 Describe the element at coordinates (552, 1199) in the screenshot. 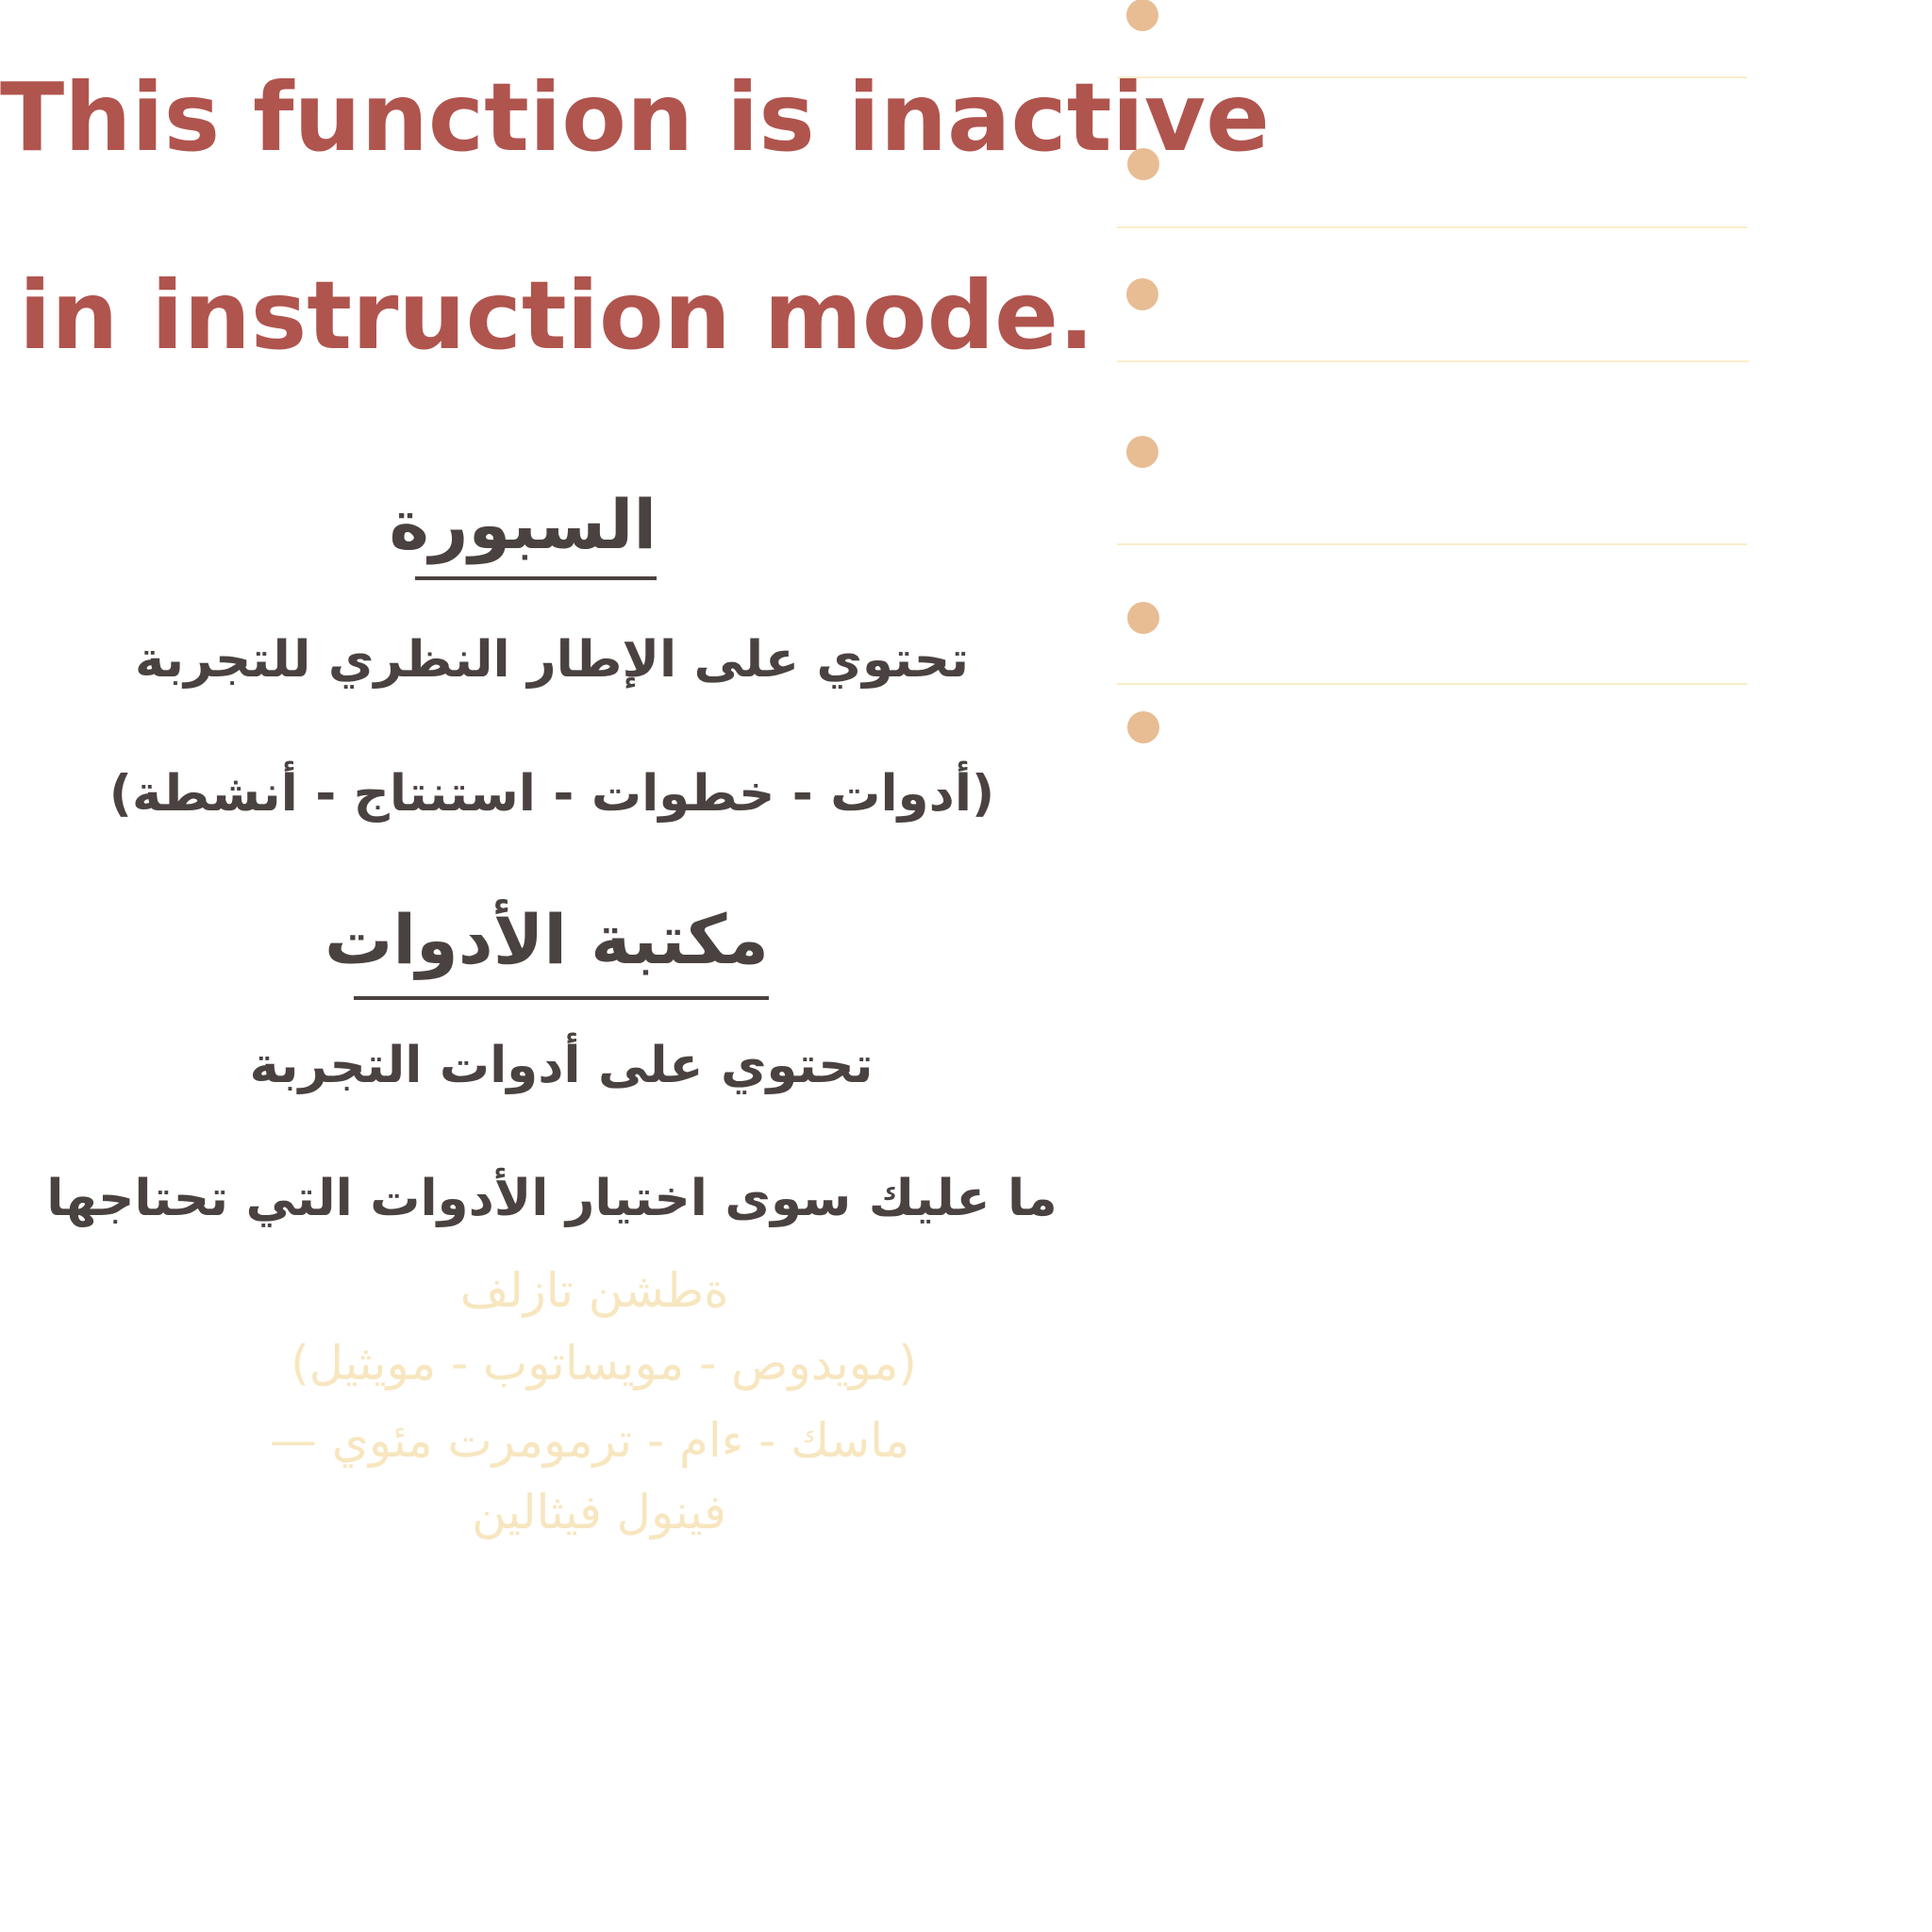

I see `tool-library-instruction: ما عليك سوى اختيار الأدوات التي تحتاجها` at that location.